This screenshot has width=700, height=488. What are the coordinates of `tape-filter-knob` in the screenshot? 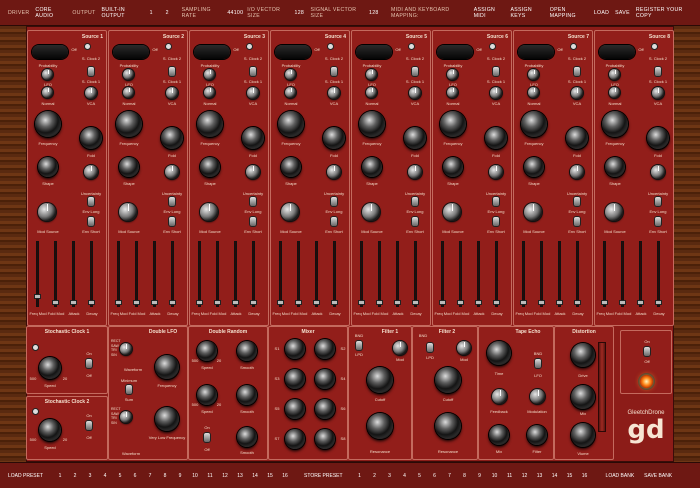 It's located at (537, 435).